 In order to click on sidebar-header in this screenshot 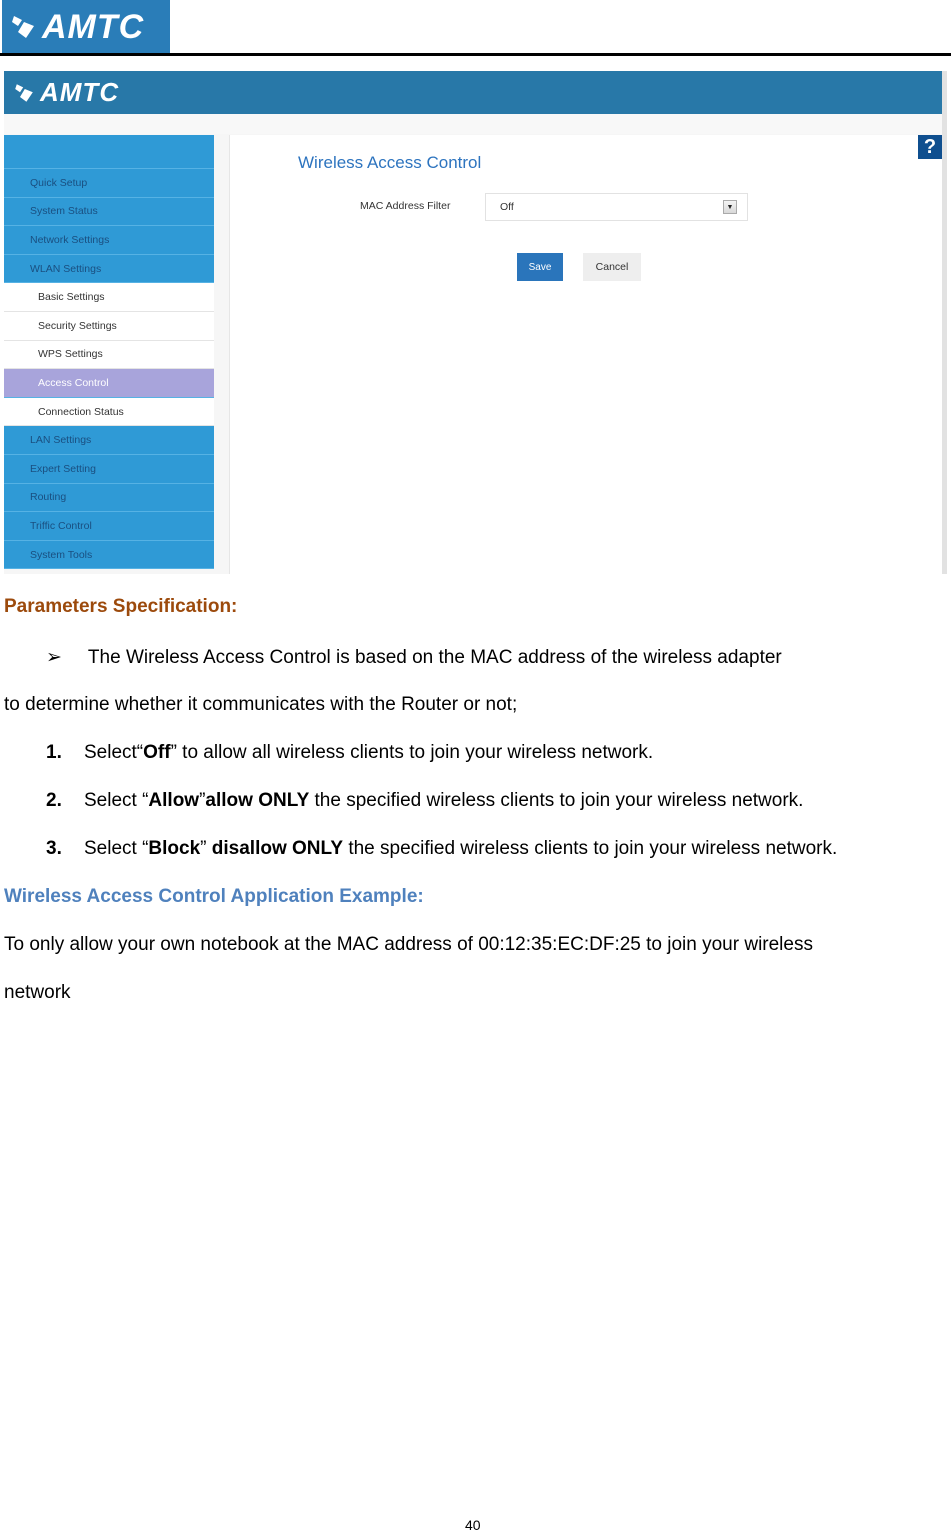, I will do `click(109, 152)`.